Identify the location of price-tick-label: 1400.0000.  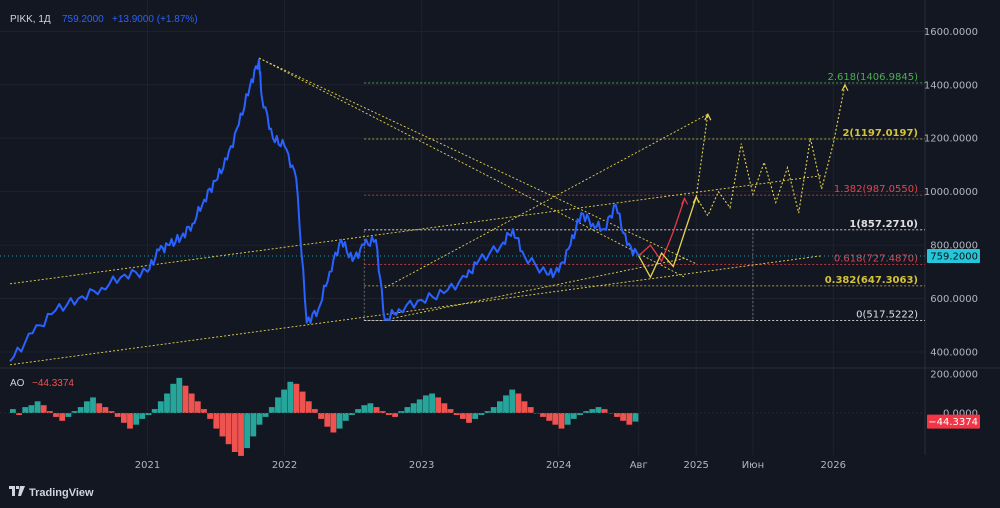
(951, 85).